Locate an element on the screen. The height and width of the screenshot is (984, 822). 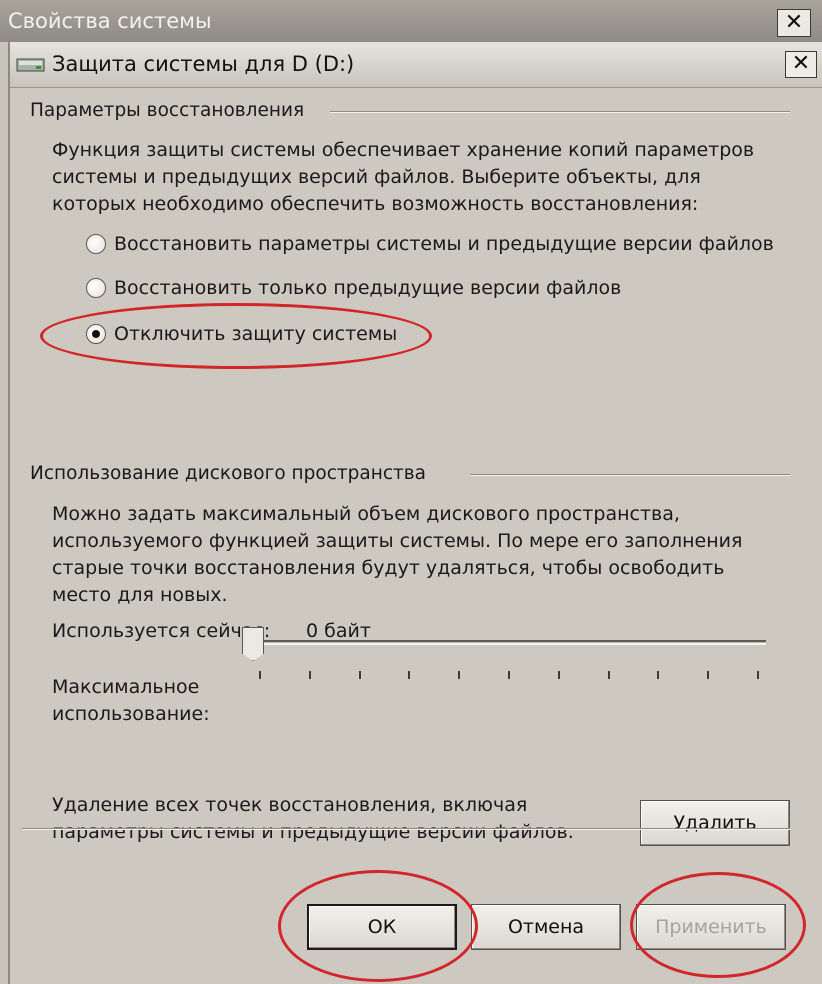
current-usage-value: 0 байт is located at coordinates (338, 631).